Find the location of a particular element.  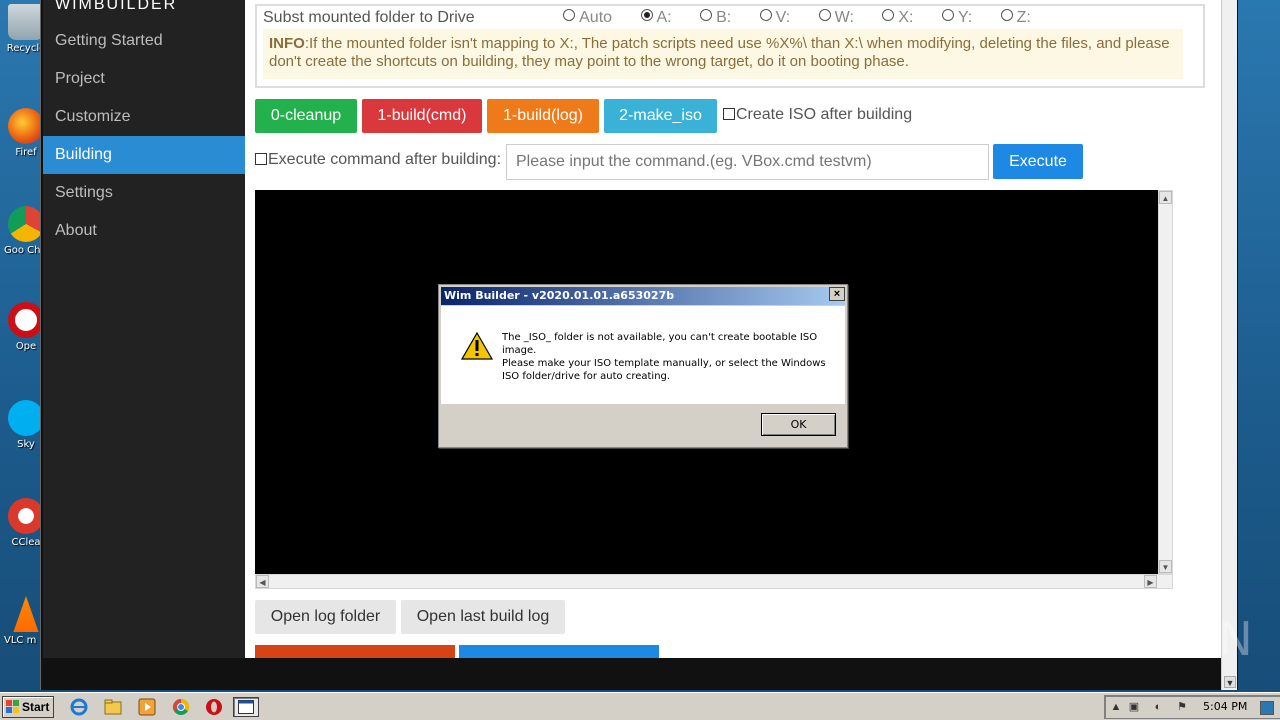

open-last-build-log-button: Open last build log is located at coordinates (483, 617).